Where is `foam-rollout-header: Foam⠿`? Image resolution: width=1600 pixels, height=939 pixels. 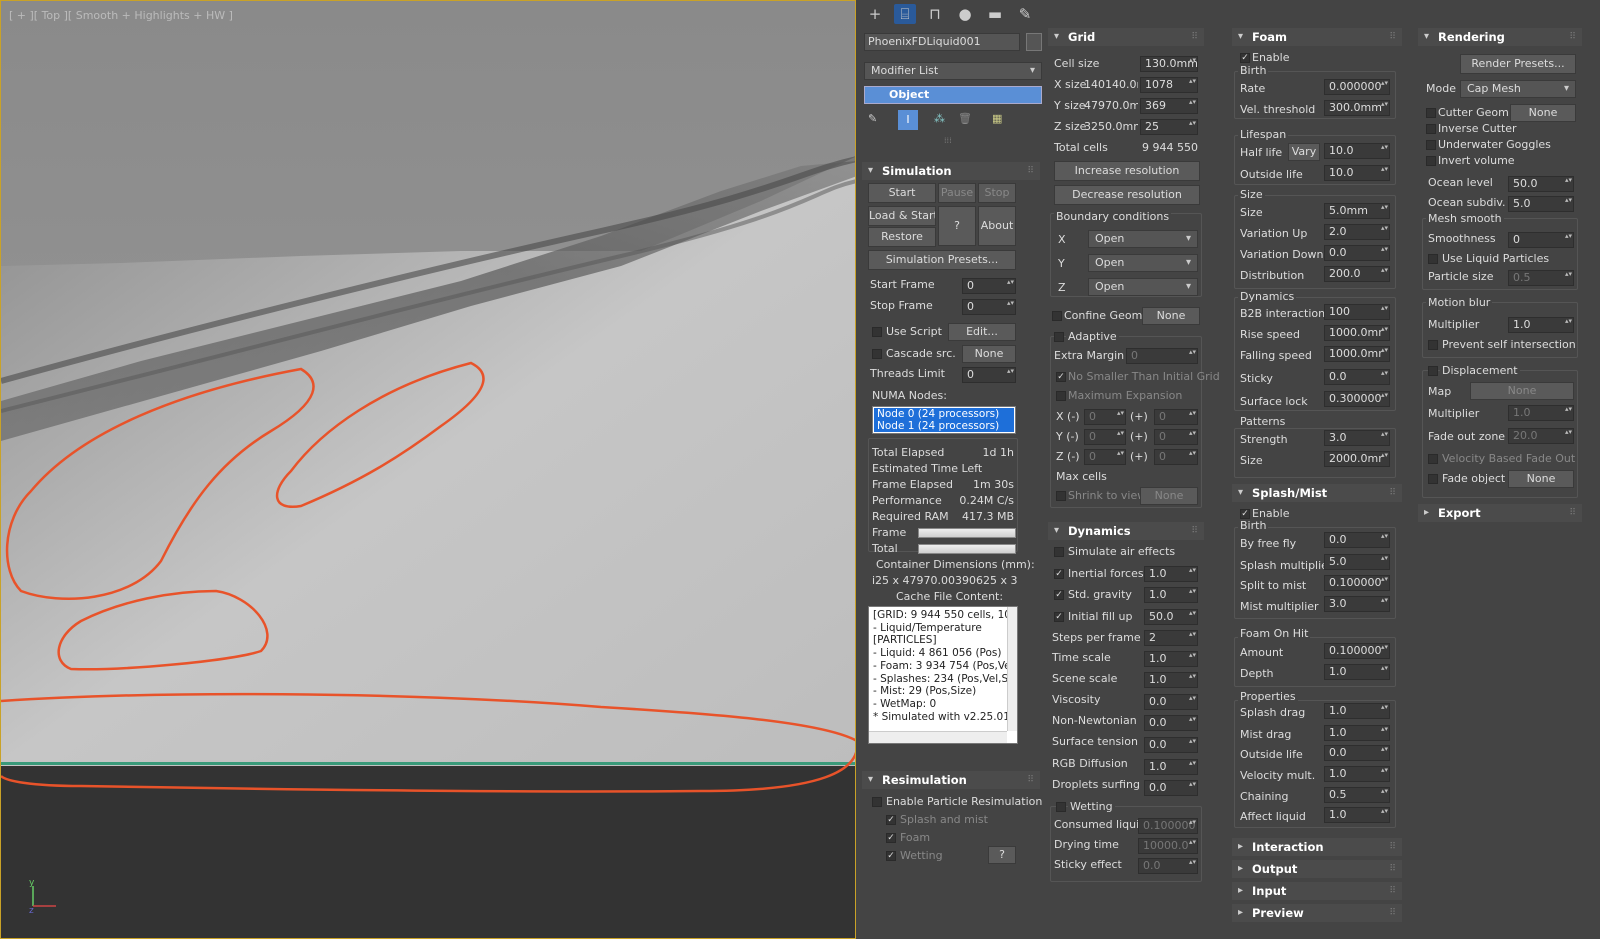 foam-rollout-header: Foam⠿ is located at coordinates (1317, 37).